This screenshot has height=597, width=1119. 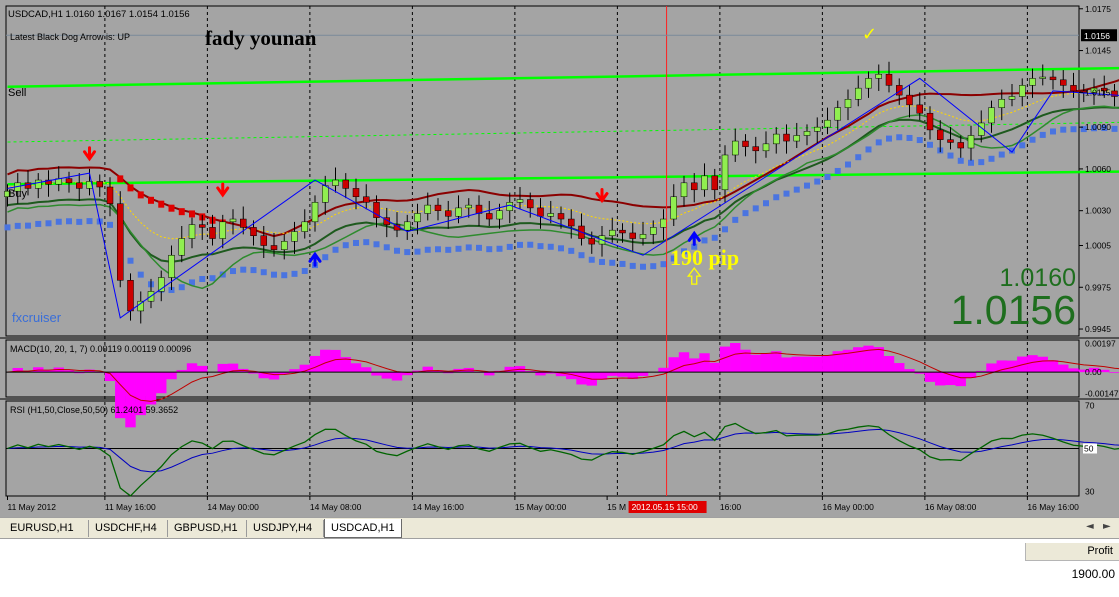 I want to click on price-tick-label: 1.0115, so click(x=1098, y=92).